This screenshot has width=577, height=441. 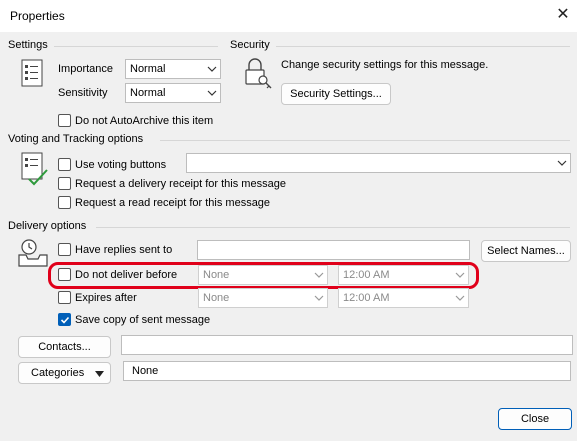 I want to click on security-group-label: Security, so click(x=250, y=45).